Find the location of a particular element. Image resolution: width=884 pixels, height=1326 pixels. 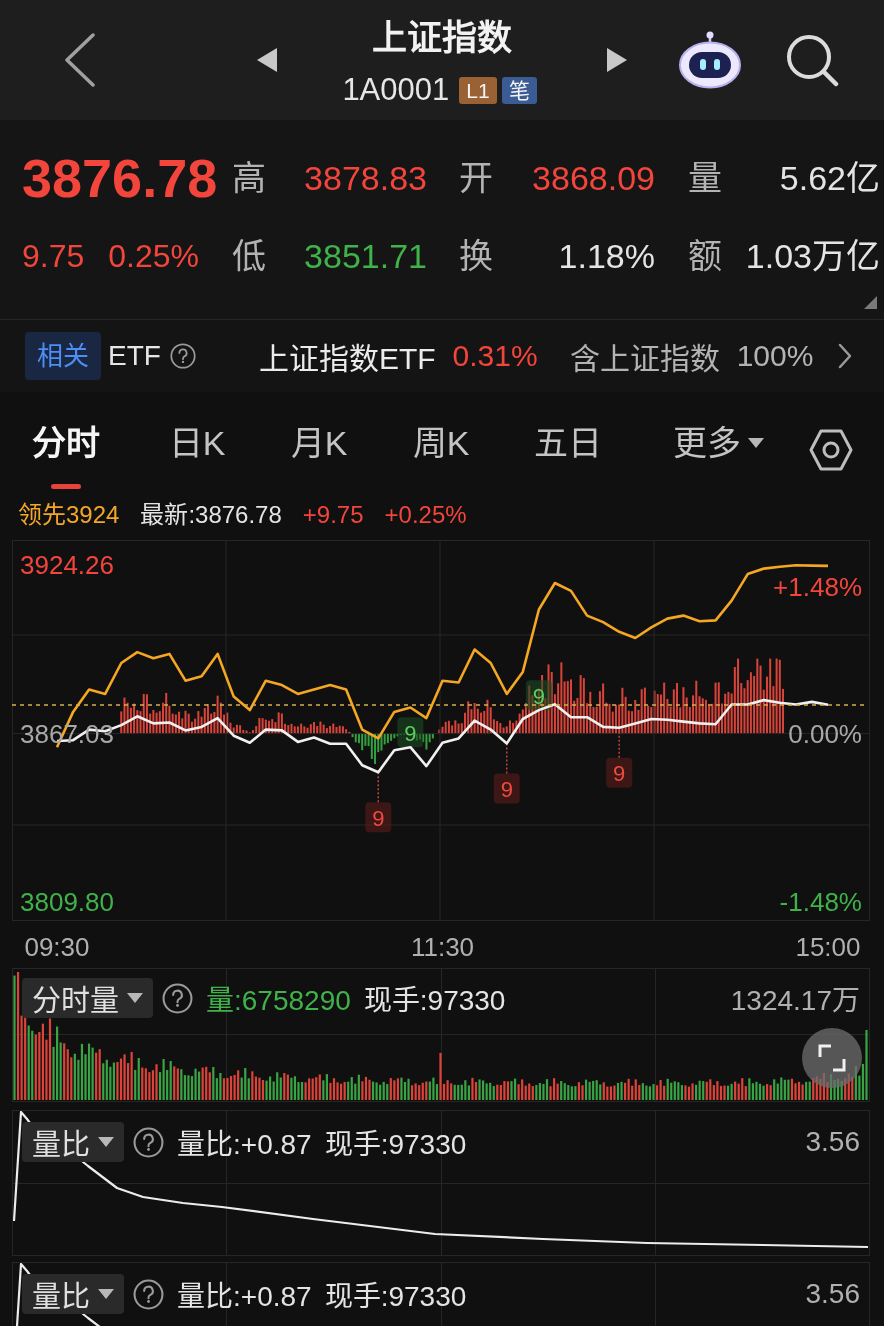

chart-reading: +9.75 is located at coordinates (333, 514).